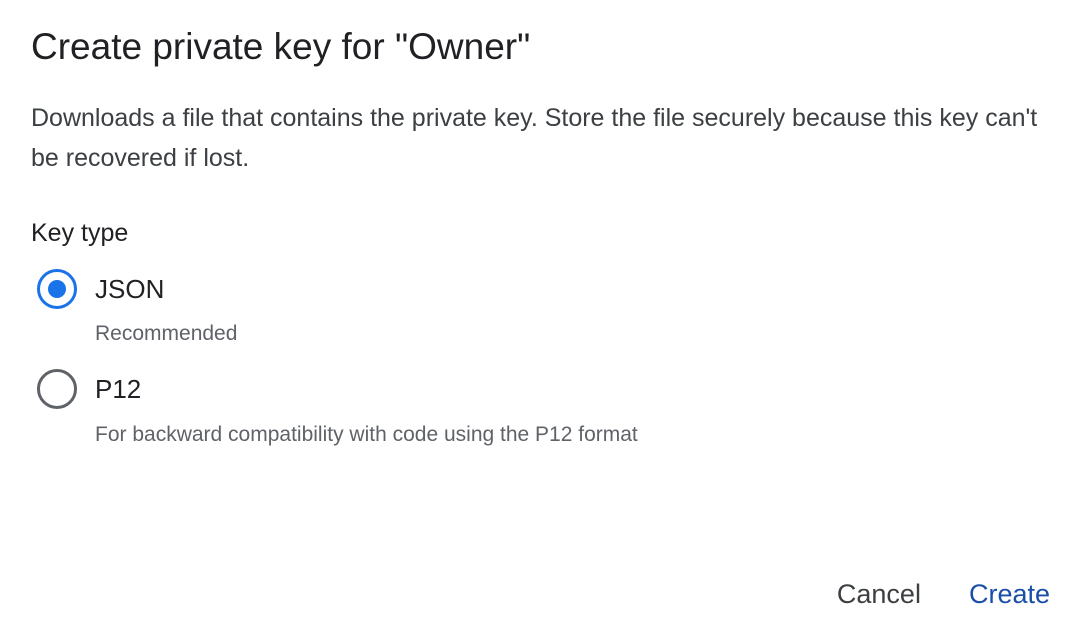 The image size is (1082, 627). I want to click on create-button: Create, so click(1009, 594).